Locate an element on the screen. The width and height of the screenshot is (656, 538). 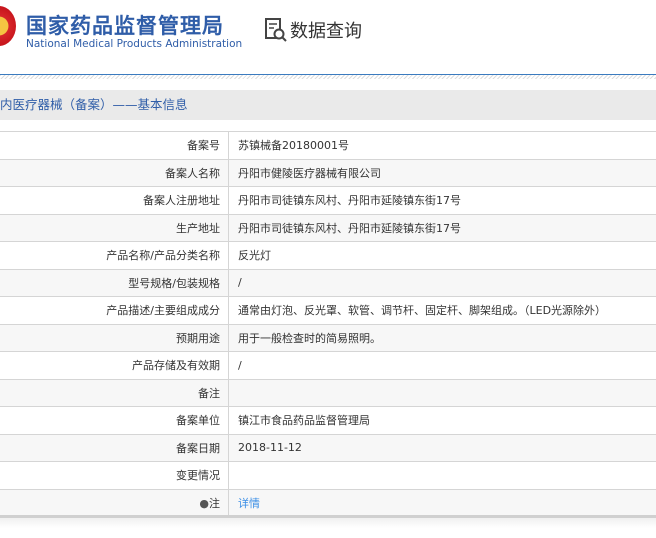
table-row: 预期用途 用于一般检查时的简易照明。 is located at coordinates (328, 337).